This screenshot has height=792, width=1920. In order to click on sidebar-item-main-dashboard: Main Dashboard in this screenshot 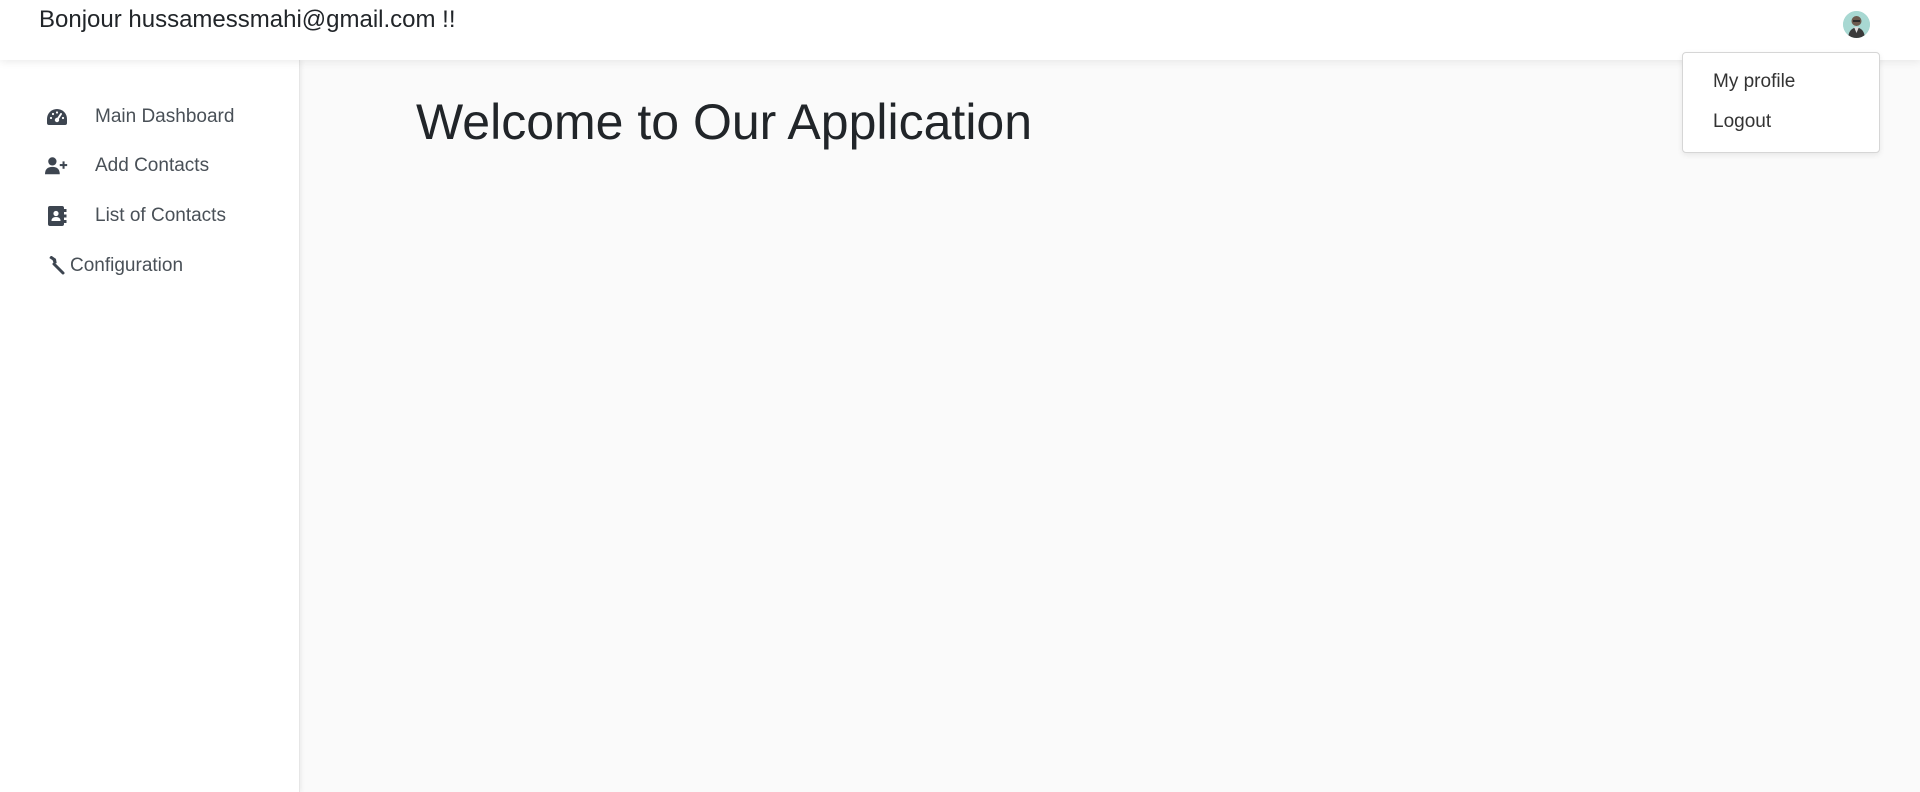, I will do `click(150, 117)`.